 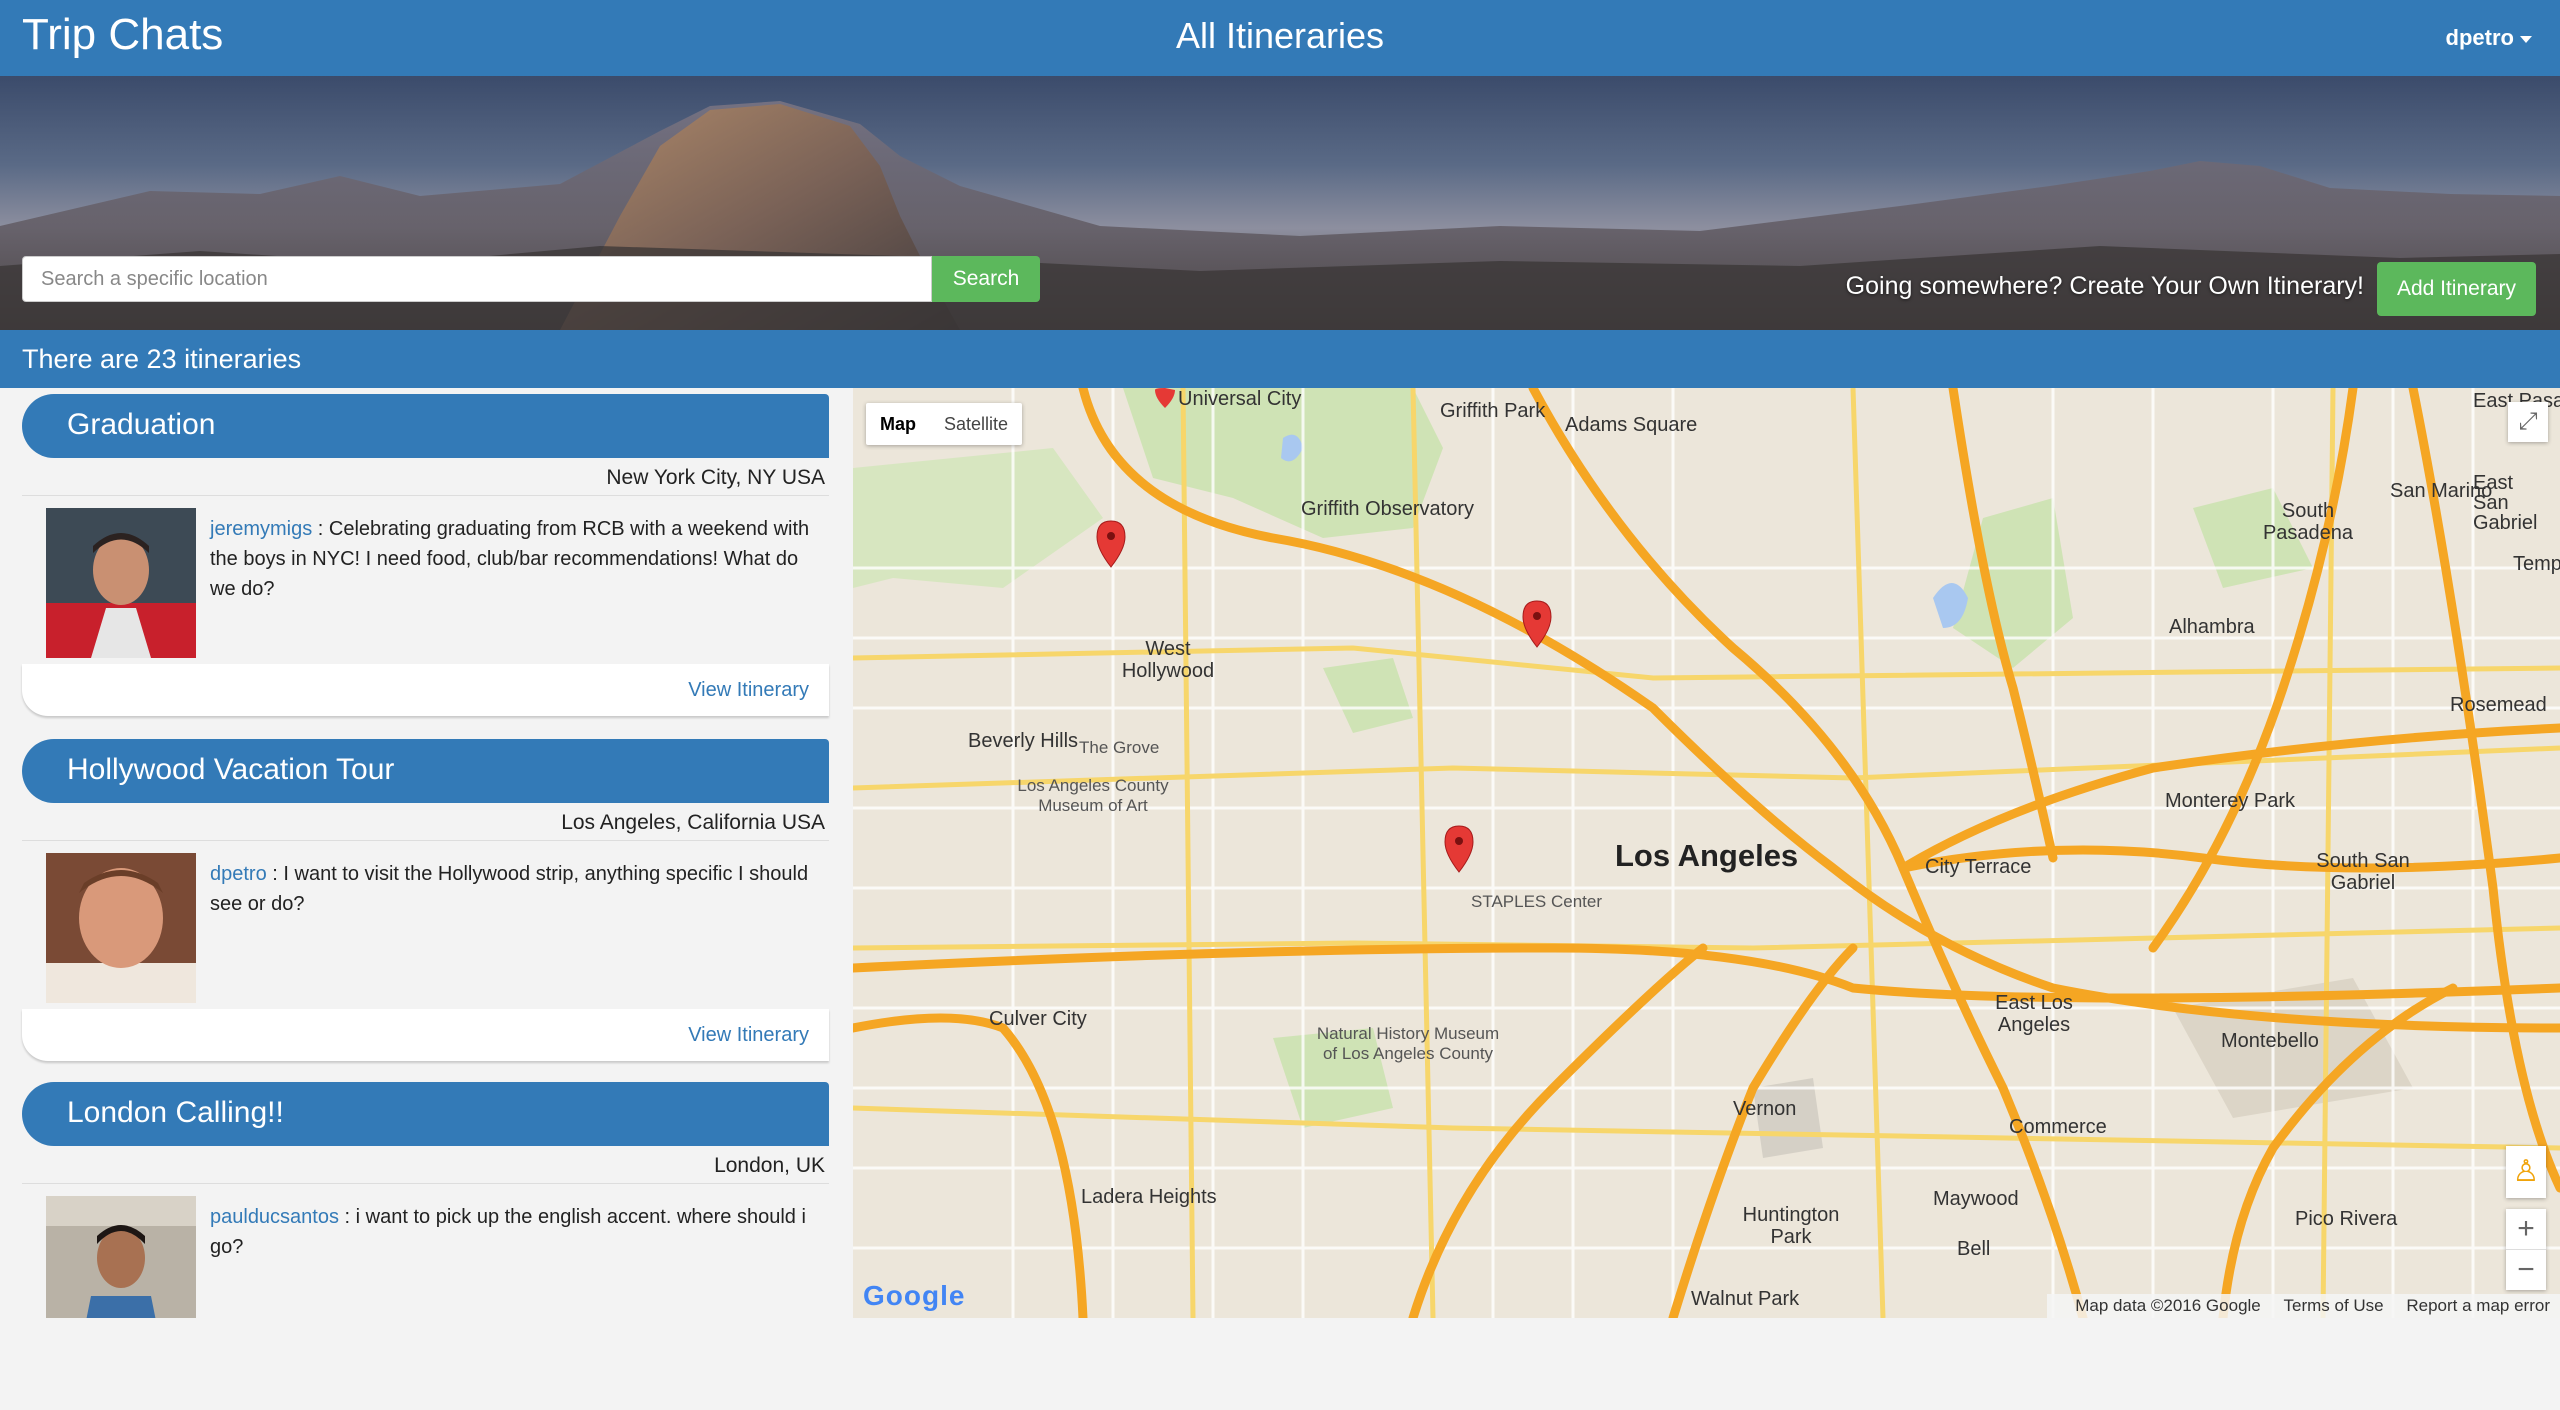 I want to click on map-label: Beverly Hills, so click(x=1023, y=741).